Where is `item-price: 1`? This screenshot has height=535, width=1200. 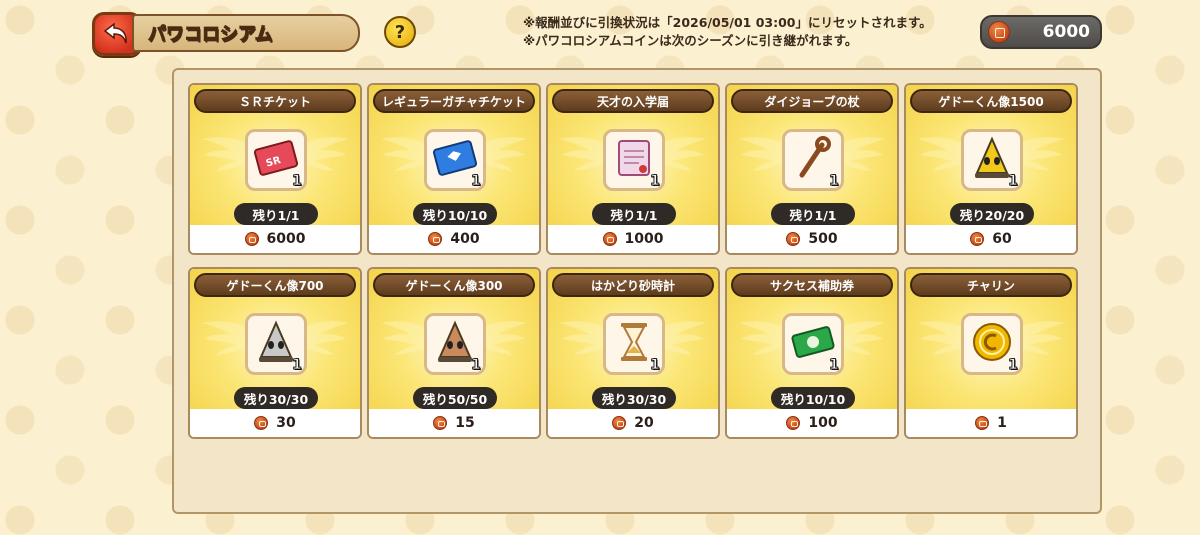
item-price: 1 is located at coordinates (991, 423).